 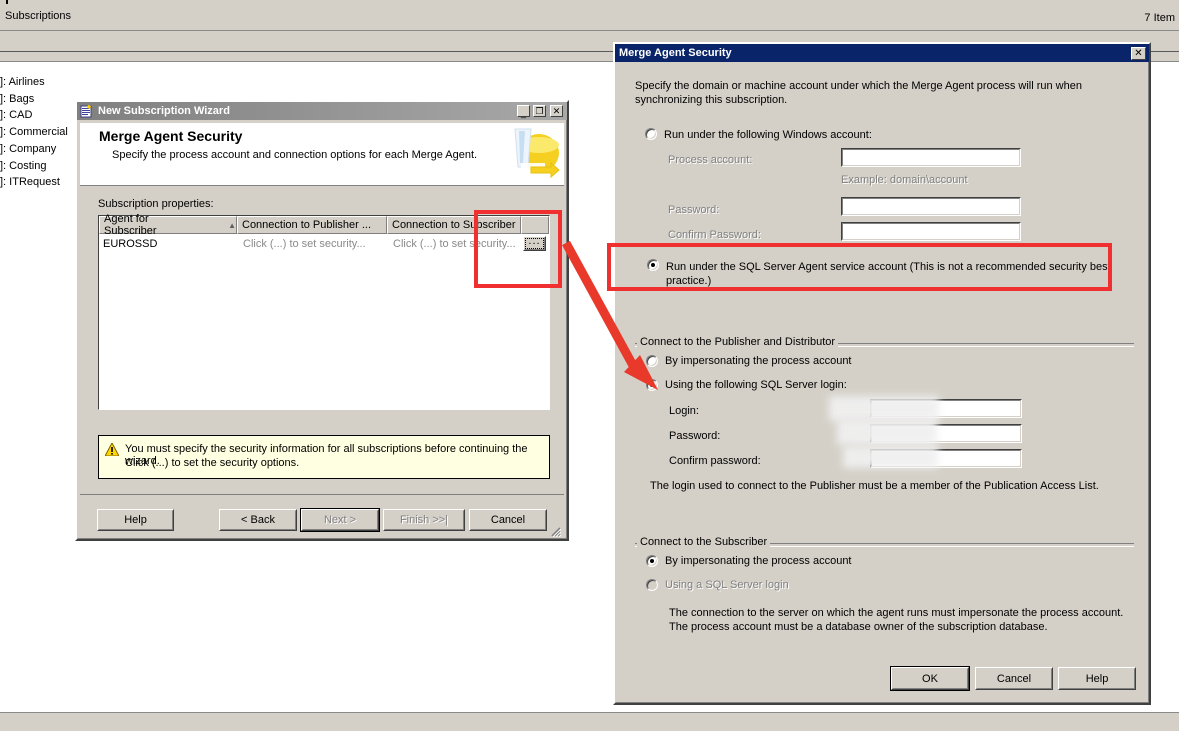 I want to click on column-header-subscriber: Connection to Subscriber, so click(x=454, y=225).